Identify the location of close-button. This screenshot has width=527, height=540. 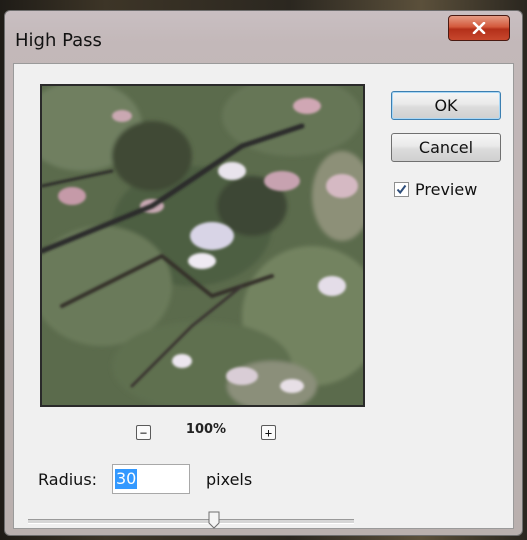
(479, 28).